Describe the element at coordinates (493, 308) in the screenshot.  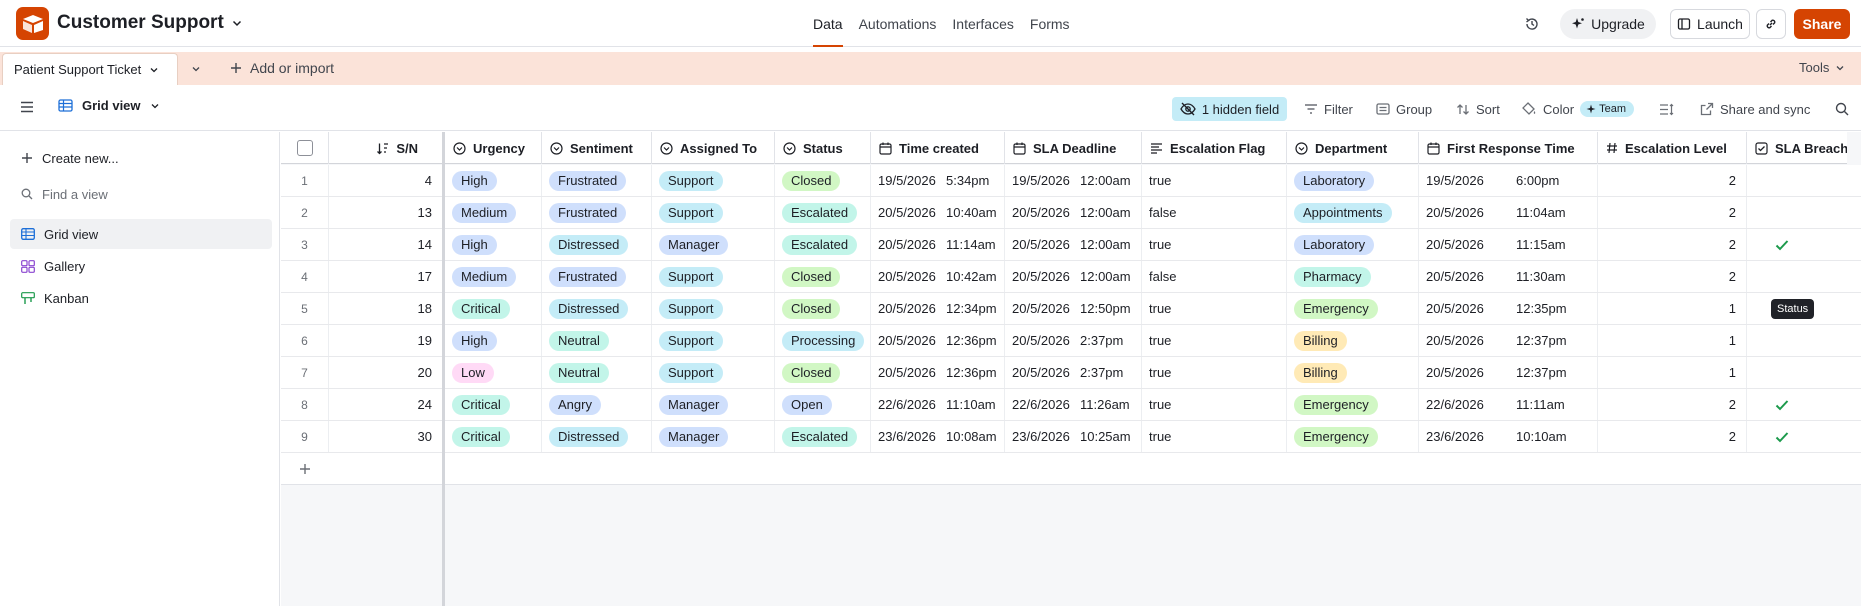
I see `cell-urgency: Critical` at that location.